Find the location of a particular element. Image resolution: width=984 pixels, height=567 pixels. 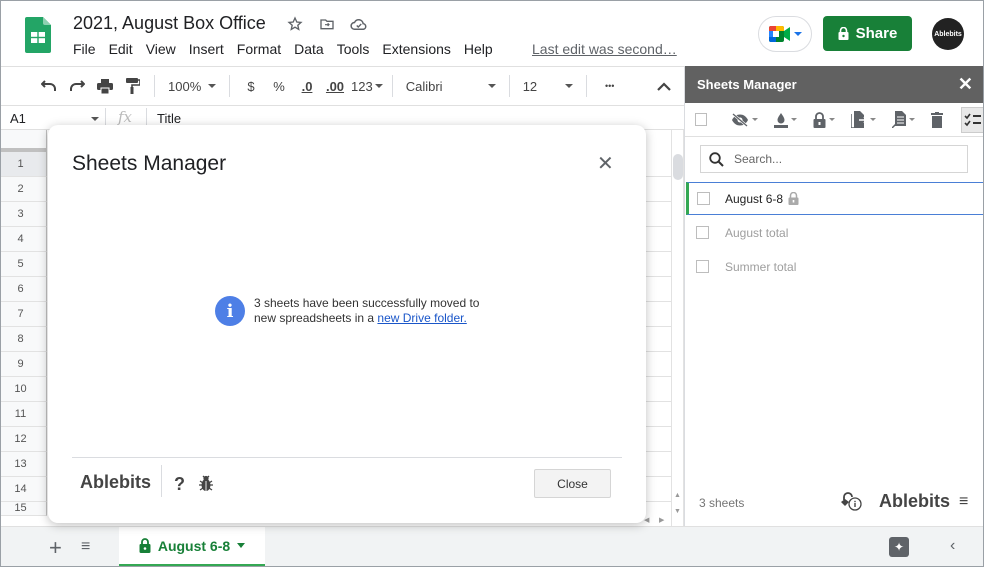

row-header: 9 is located at coordinates (24, 364).